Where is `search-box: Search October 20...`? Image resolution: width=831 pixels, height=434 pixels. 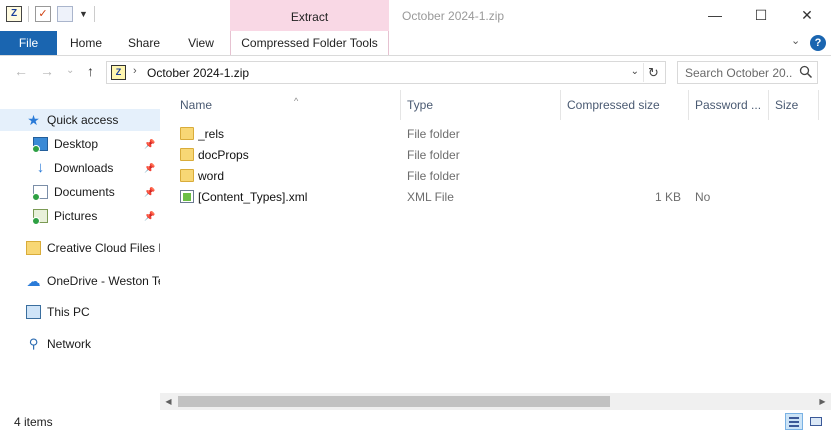
search-box: Search October 20... is located at coordinates (747, 72).